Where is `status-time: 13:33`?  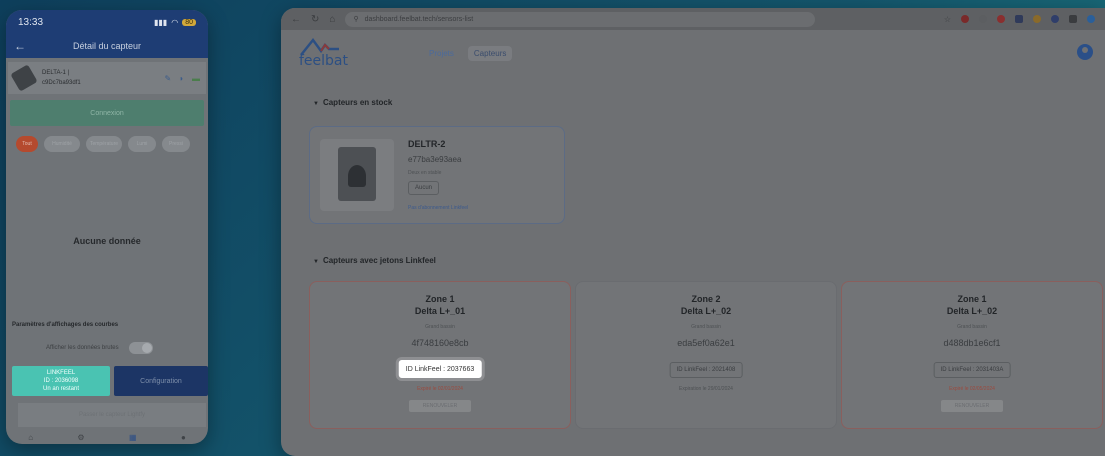 status-time: 13:33 is located at coordinates (31, 22).